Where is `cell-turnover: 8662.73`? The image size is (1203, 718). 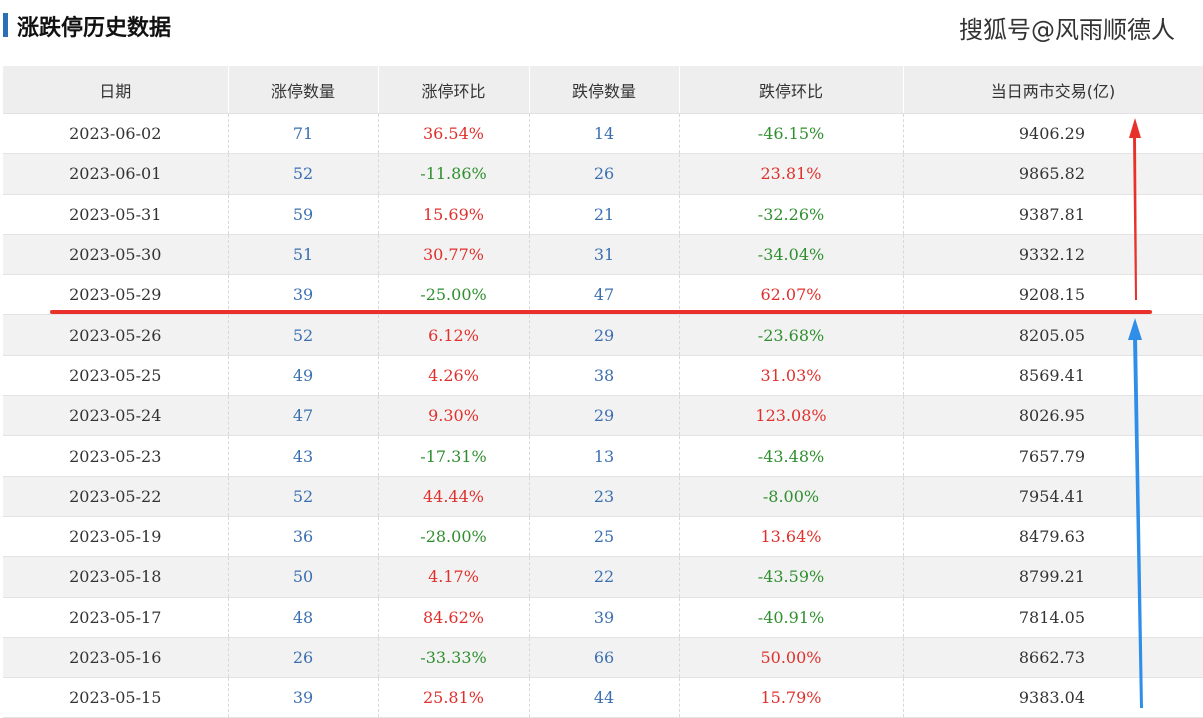
cell-turnover: 8662.73 is located at coordinates (1053, 658).